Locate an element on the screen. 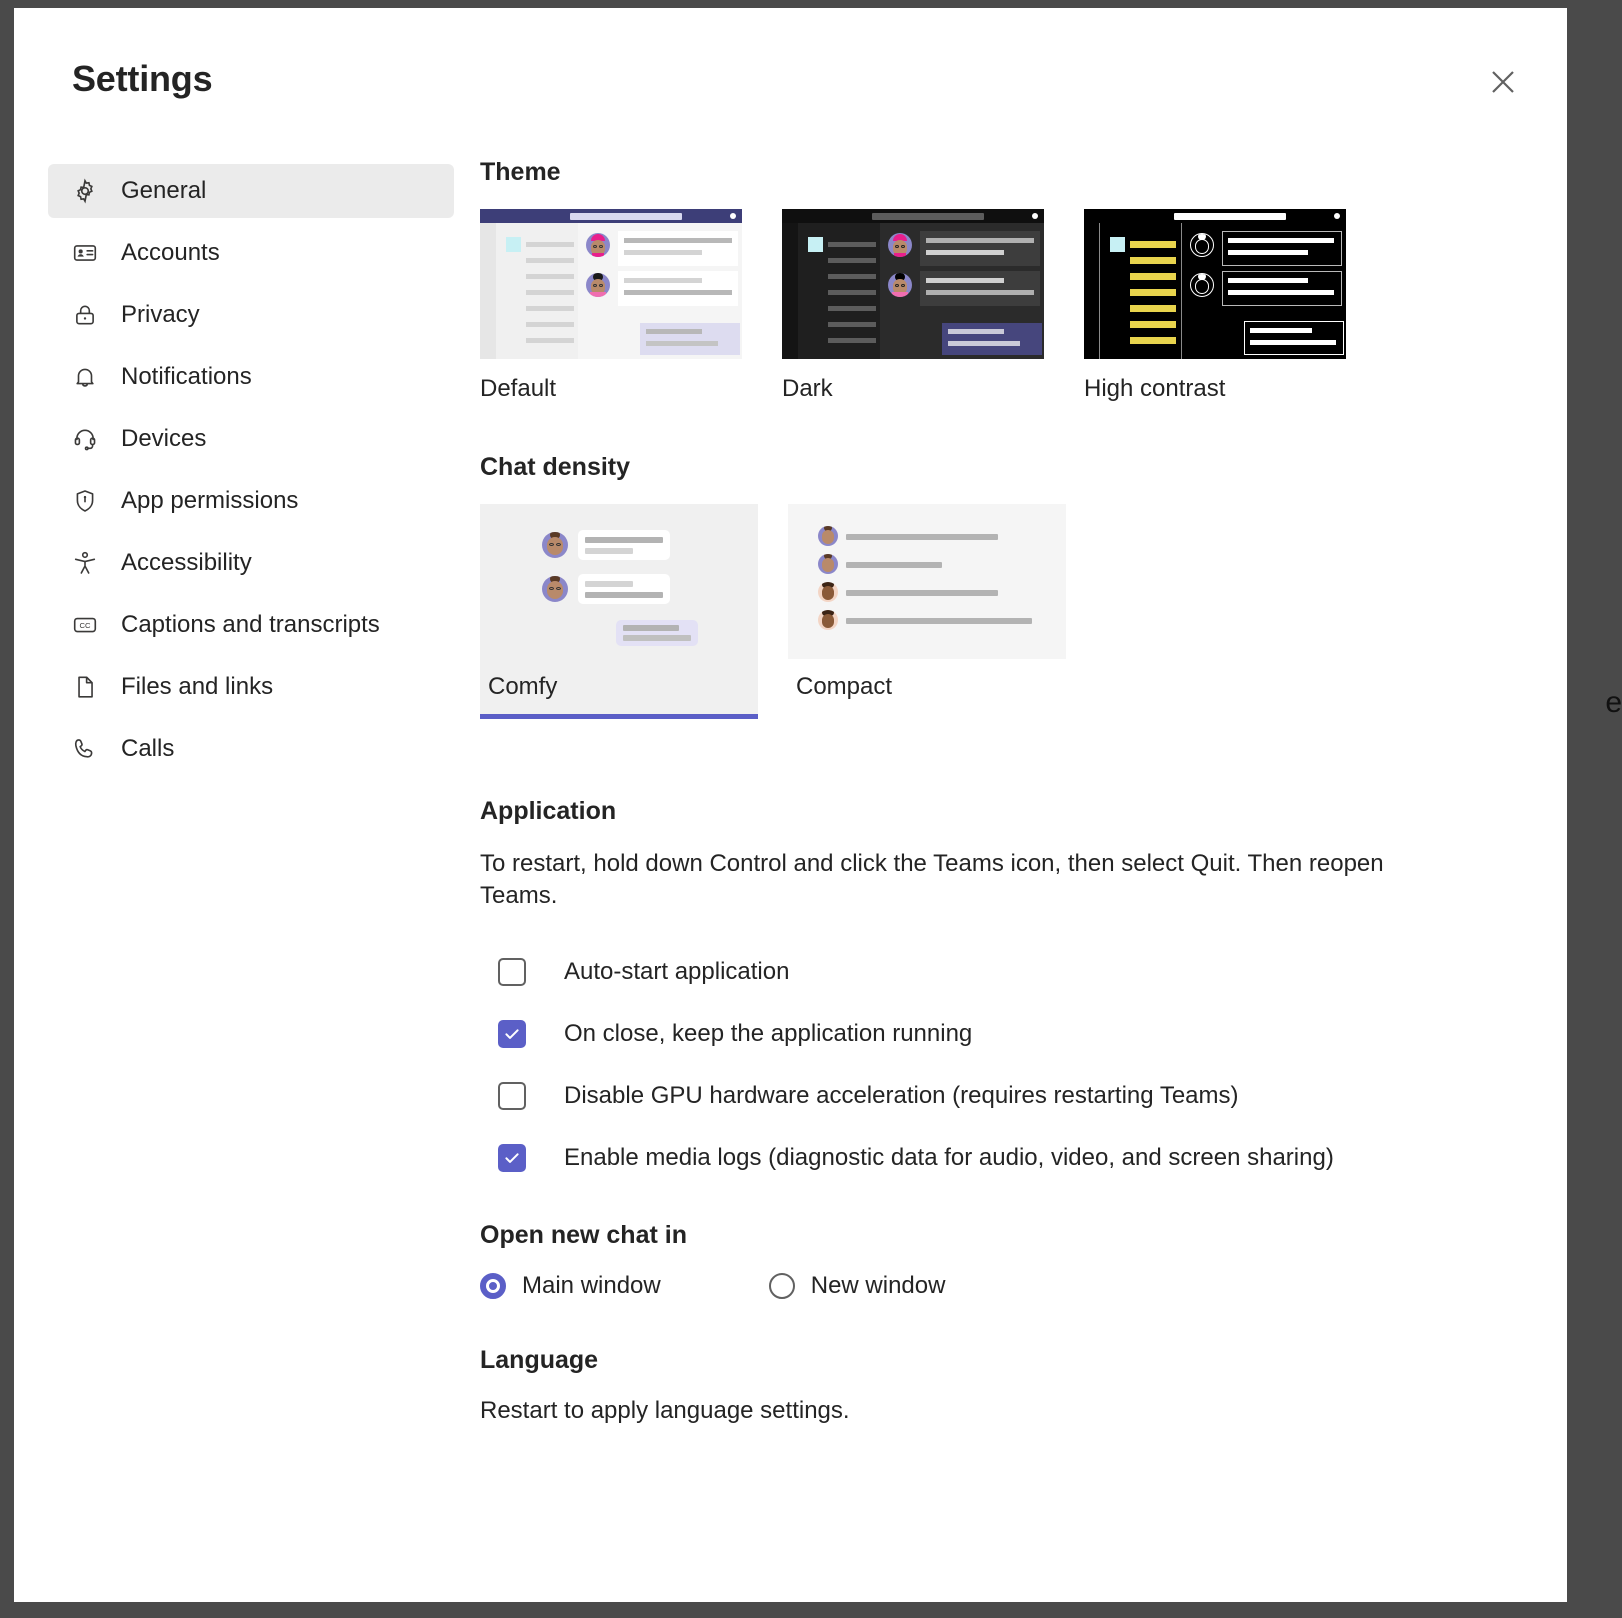  language-heading: Language is located at coordinates (539, 1360).